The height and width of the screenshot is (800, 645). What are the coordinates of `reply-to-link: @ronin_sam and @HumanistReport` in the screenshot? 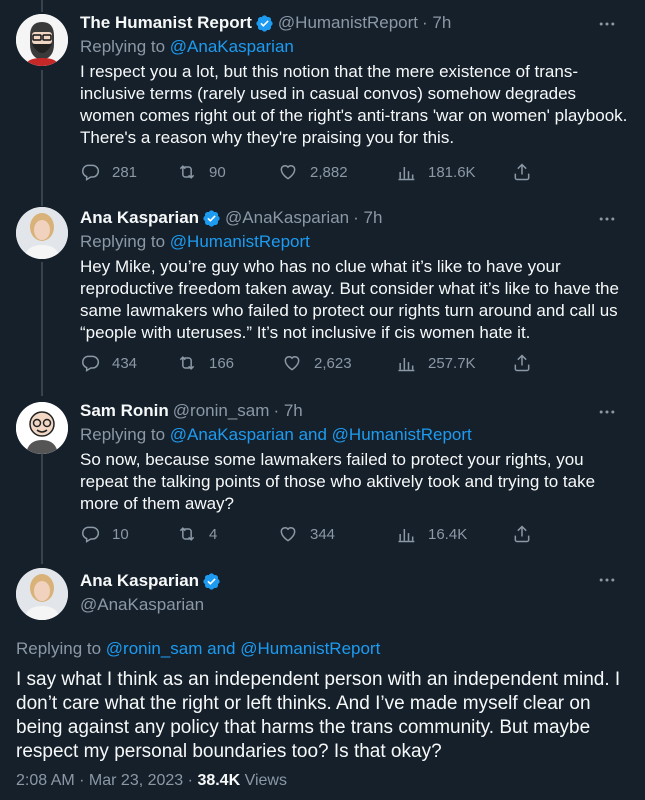 It's located at (243, 648).